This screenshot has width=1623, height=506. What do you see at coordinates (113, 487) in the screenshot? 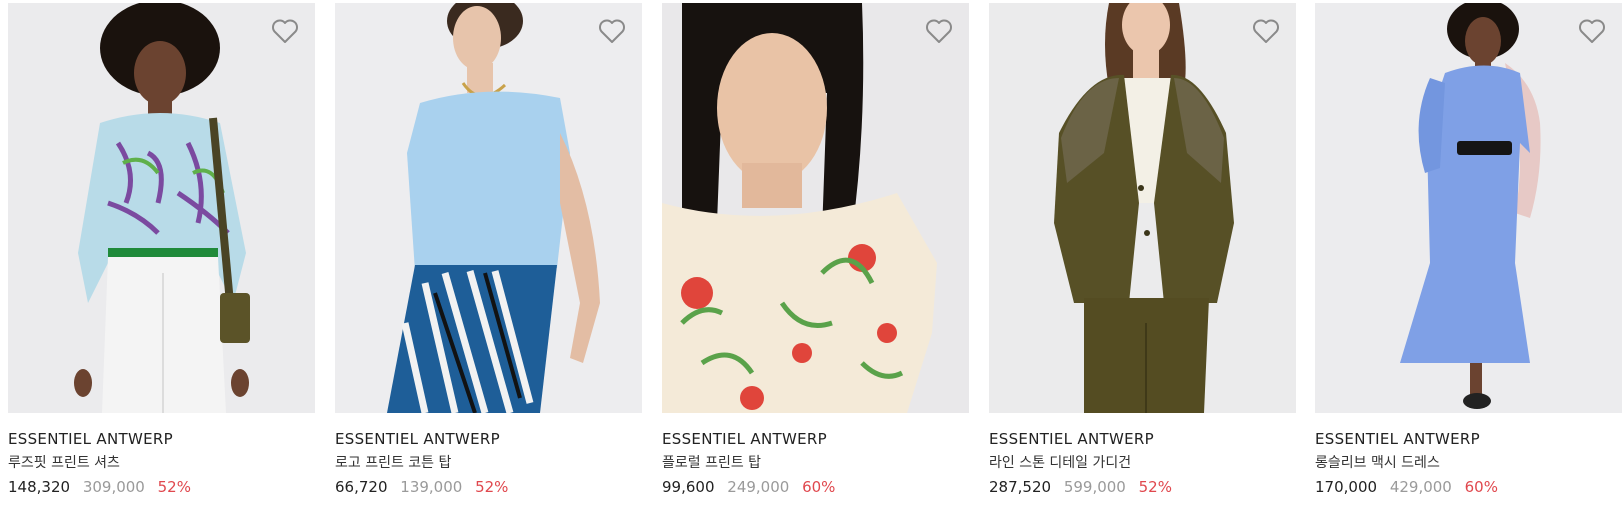
I see `original-price: 309,000` at bounding box center [113, 487].